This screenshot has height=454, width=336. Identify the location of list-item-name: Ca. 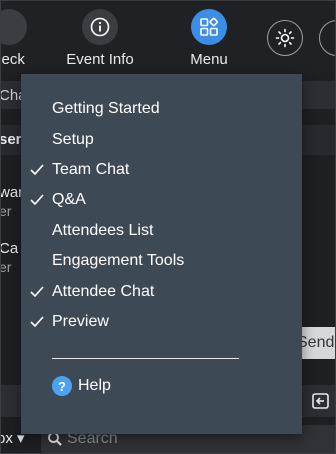
(9, 248).